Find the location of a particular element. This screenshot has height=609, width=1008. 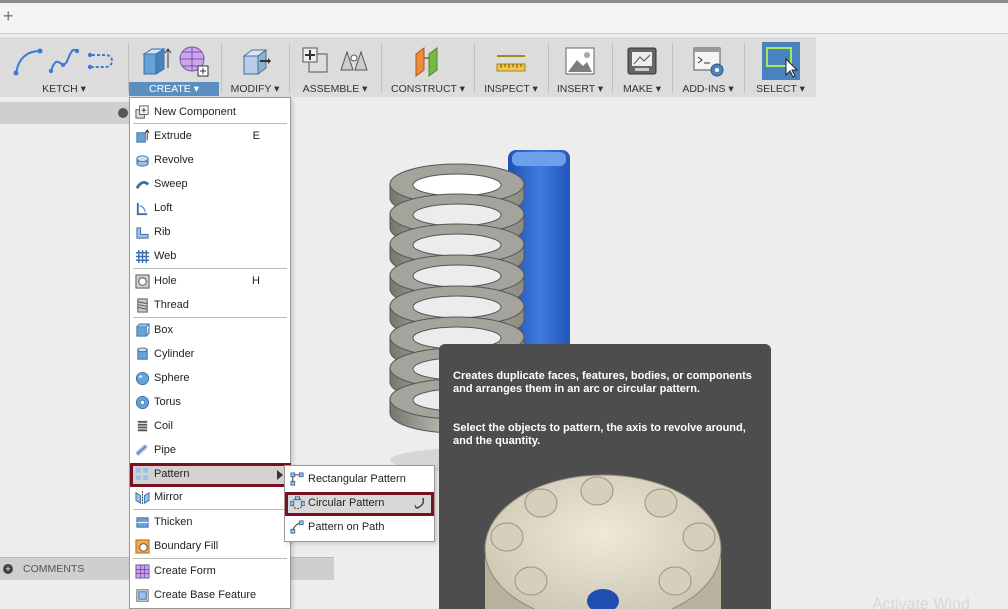

pattern-on-path-icon is located at coordinates (297, 527).